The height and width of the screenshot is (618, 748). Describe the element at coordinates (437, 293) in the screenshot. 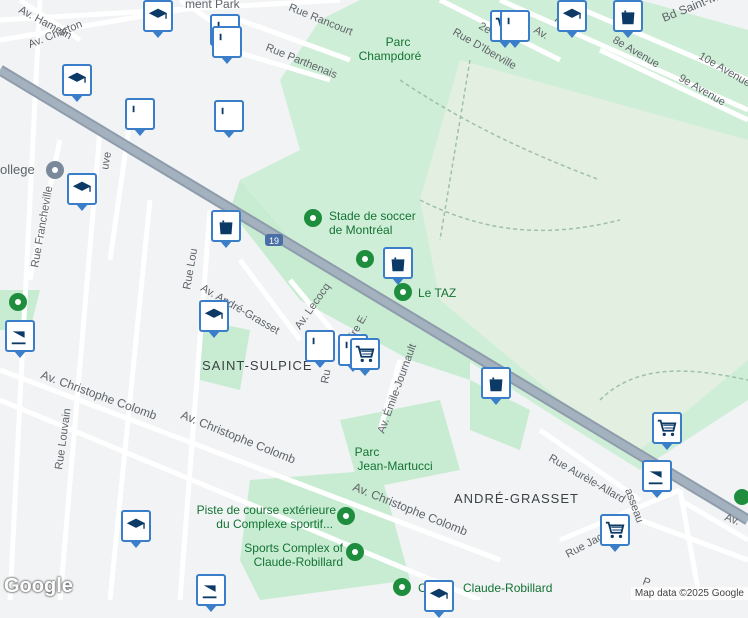

I see `poi-taz-label: Le TAZ` at that location.